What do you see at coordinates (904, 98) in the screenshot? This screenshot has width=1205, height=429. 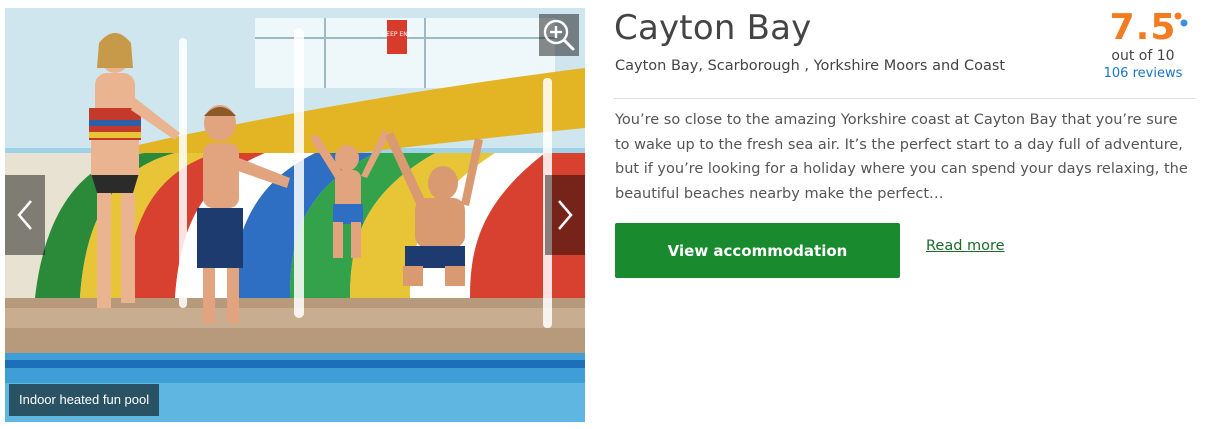 I see `divider` at bounding box center [904, 98].